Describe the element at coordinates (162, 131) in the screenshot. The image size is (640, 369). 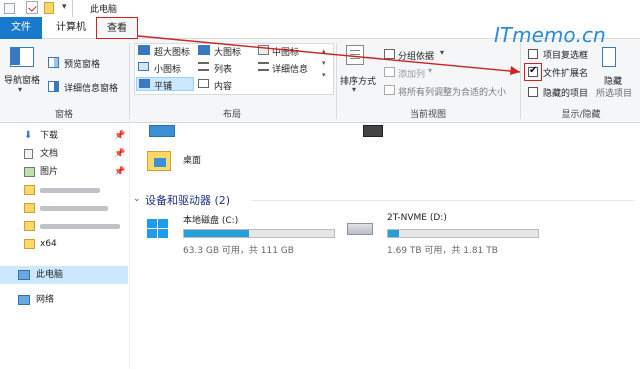
I see `folder-tile-icon` at that location.